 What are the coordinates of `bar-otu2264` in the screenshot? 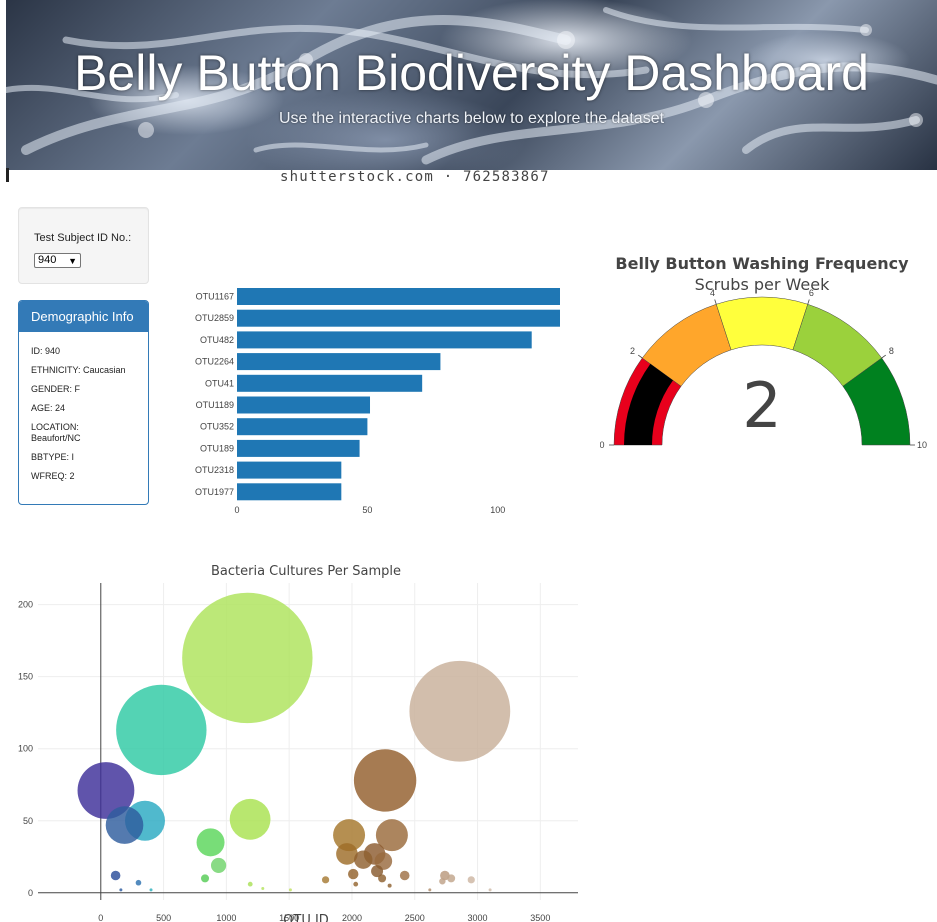 It's located at (339, 362).